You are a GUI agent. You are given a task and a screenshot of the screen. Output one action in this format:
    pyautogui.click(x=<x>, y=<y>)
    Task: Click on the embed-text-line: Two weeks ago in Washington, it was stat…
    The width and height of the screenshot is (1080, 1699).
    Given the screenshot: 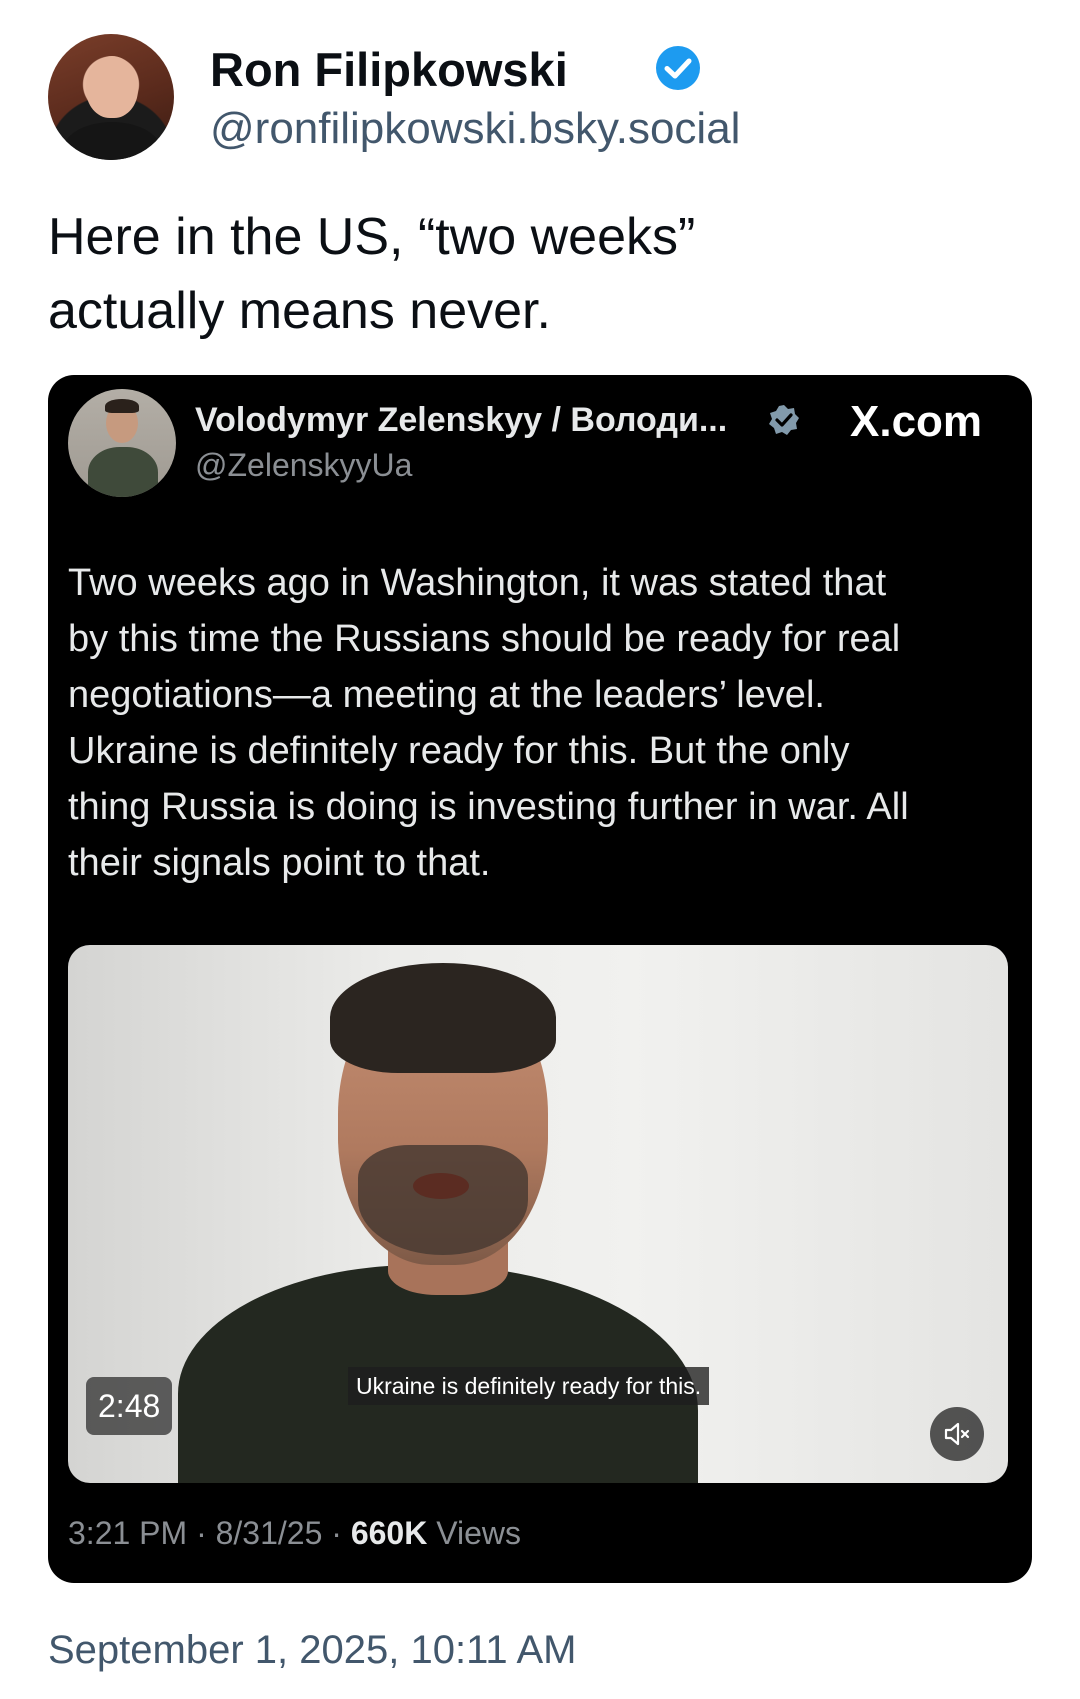 What is the action you would take?
    pyautogui.click(x=477, y=583)
    